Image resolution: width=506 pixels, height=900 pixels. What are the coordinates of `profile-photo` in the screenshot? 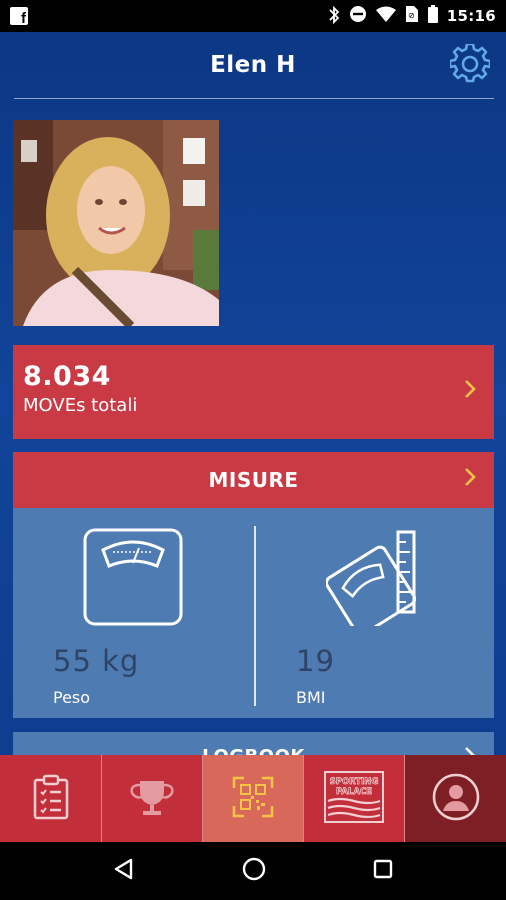 It's located at (116, 223).